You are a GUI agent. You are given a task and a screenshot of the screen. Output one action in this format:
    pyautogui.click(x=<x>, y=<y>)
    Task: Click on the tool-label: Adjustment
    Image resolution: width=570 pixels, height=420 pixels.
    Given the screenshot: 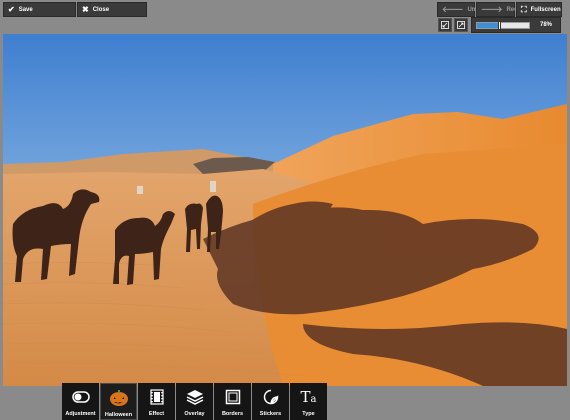 What is the action you would take?
    pyautogui.click(x=80, y=414)
    